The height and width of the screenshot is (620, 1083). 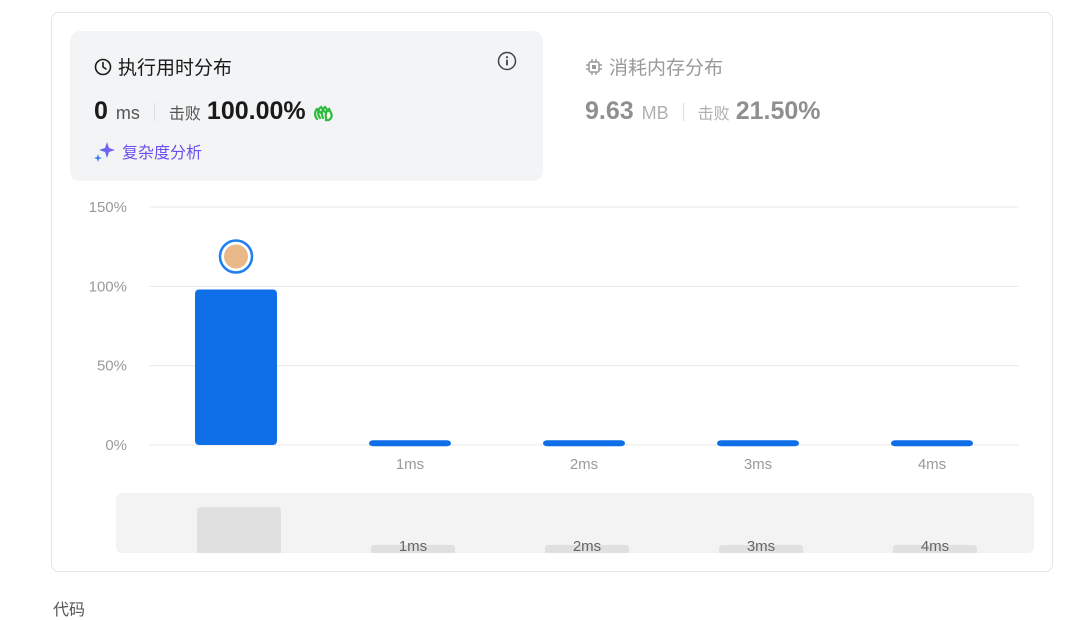 I want to click on x-tick-label: 1ms, so click(x=410, y=464).